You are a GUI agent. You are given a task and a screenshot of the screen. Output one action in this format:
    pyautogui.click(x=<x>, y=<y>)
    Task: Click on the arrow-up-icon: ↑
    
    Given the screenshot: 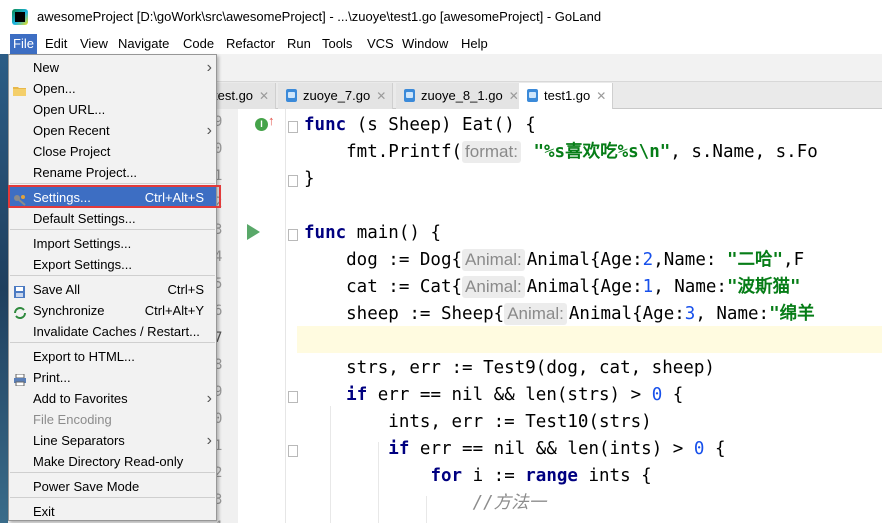 What is the action you would take?
    pyautogui.click(x=271, y=120)
    